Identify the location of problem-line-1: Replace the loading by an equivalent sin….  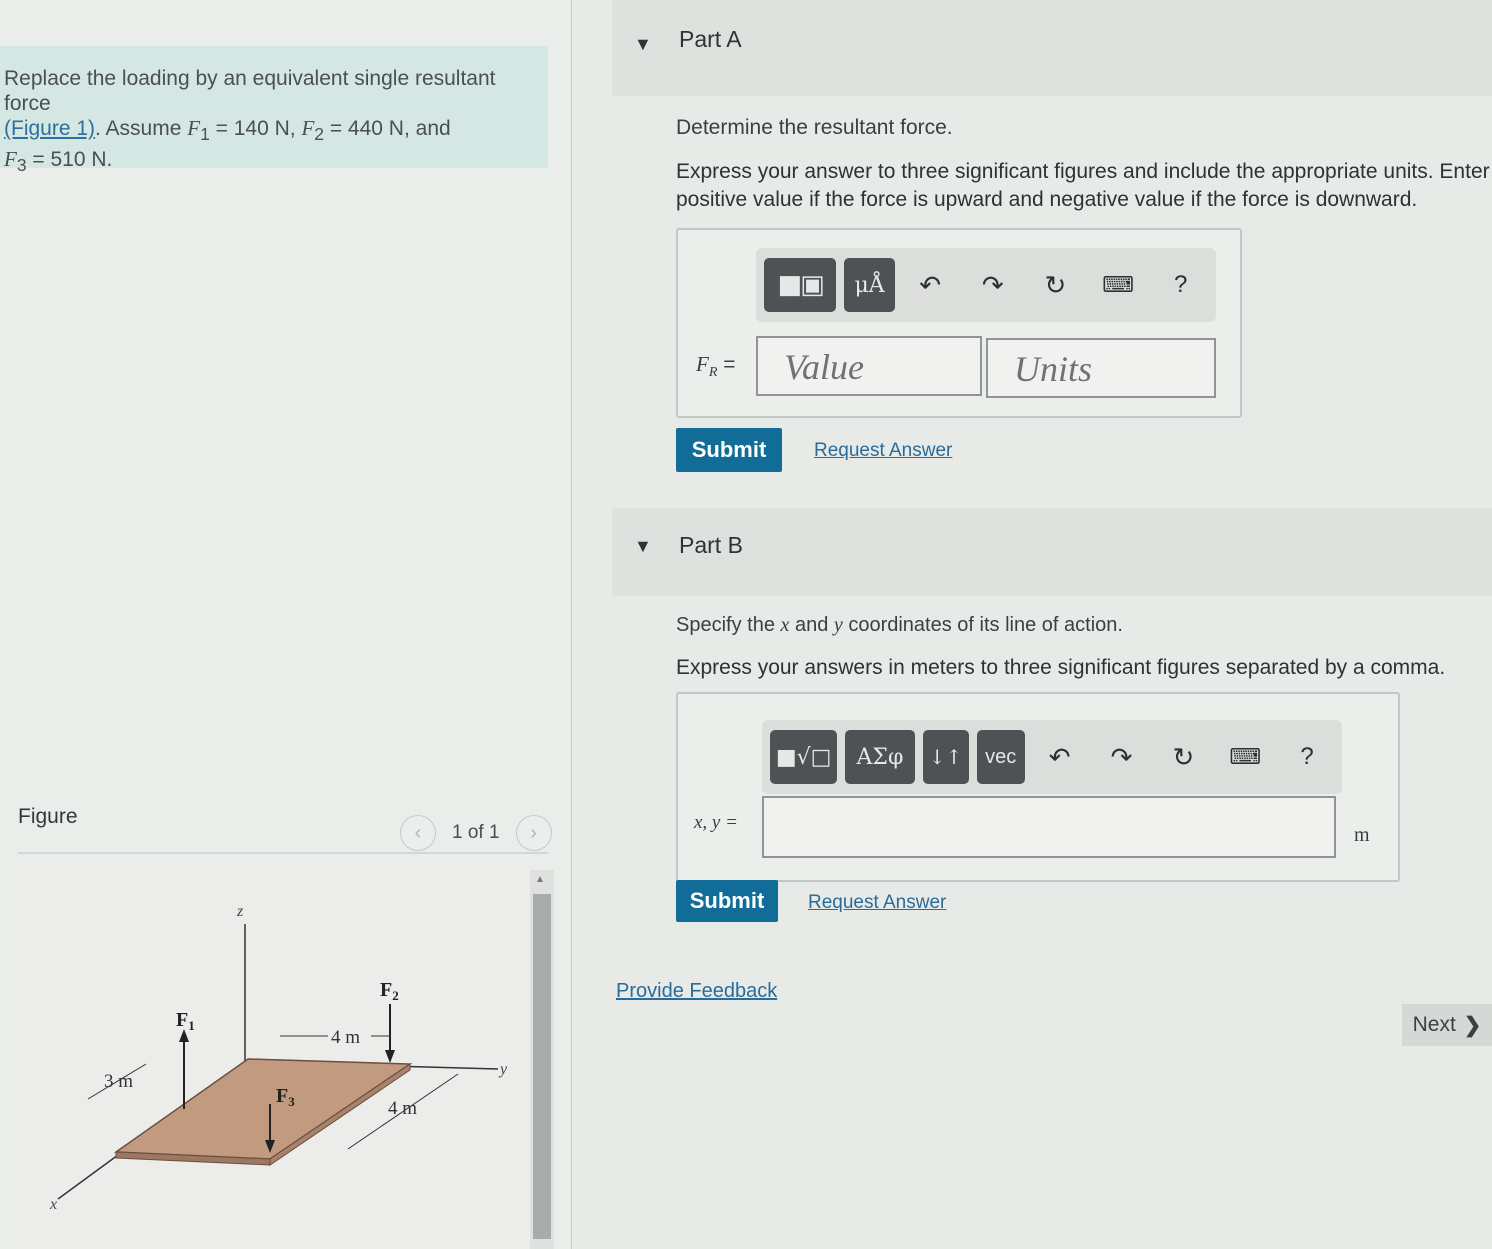
(250, 91).